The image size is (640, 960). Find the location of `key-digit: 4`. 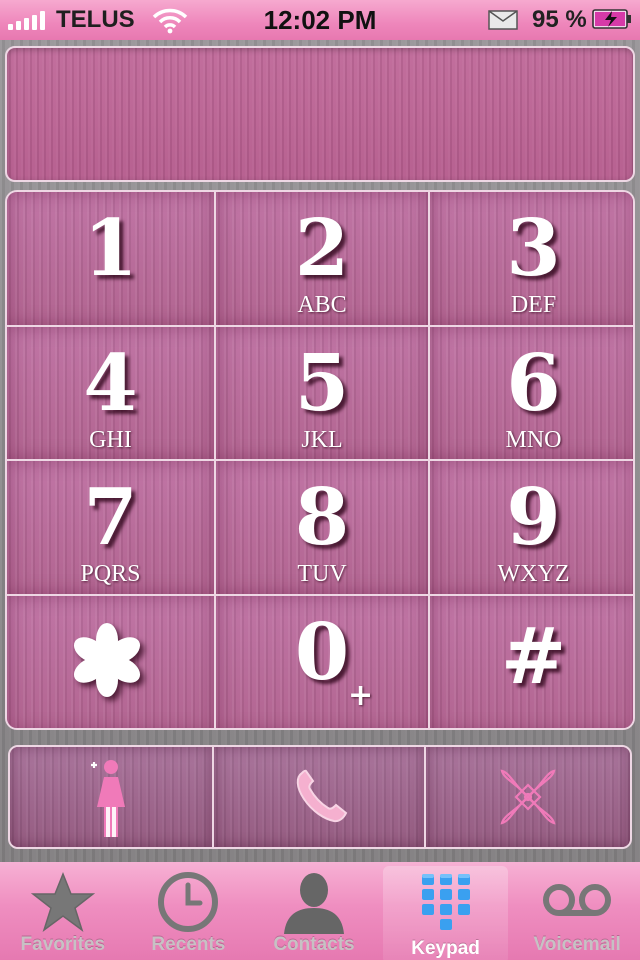

key-digit: 4 is located at coordinates (110, 383).